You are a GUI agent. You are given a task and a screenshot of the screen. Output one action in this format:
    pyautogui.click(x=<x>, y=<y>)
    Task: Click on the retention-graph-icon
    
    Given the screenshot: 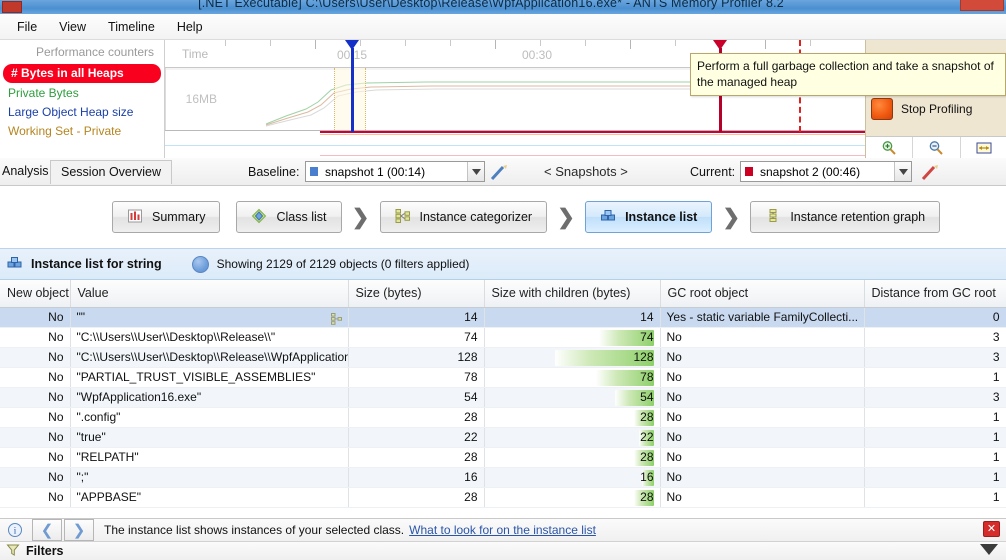 What is the action you would take?
    pyautogui.click(x=773, y=217)
    